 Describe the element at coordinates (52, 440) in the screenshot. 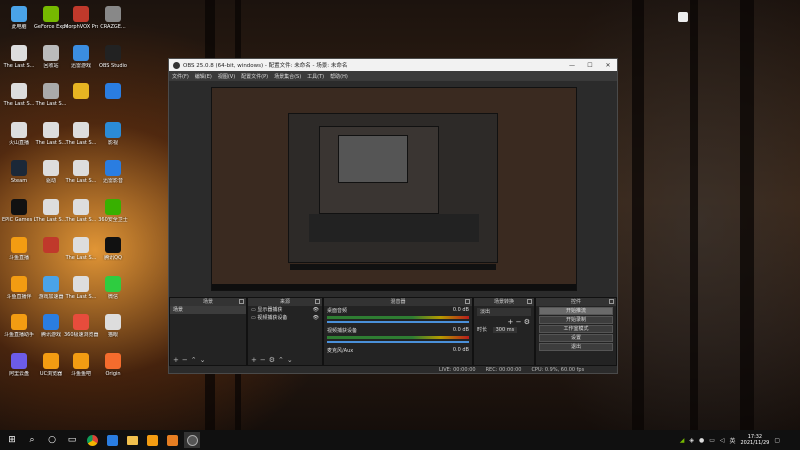

I see `cortana-icon: ○` at that location.